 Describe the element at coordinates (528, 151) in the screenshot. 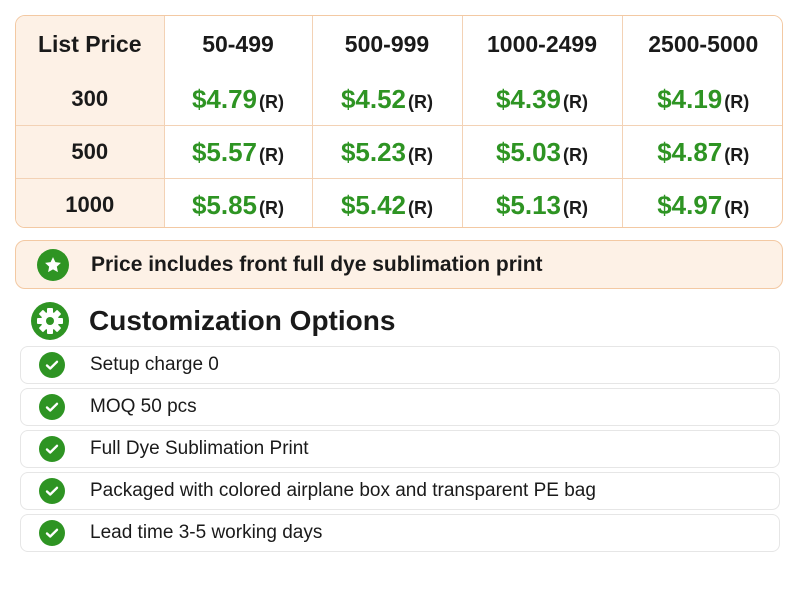

I see `price-value: $5.03` at that location.